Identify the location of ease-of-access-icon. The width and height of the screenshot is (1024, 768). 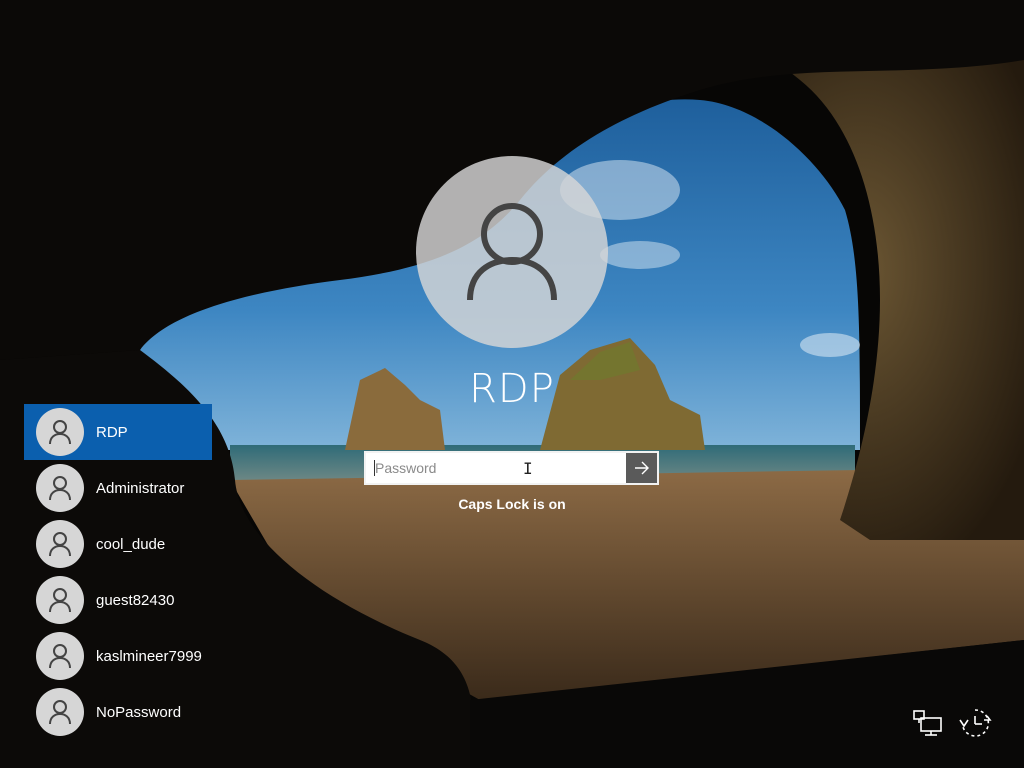
(975, 723).